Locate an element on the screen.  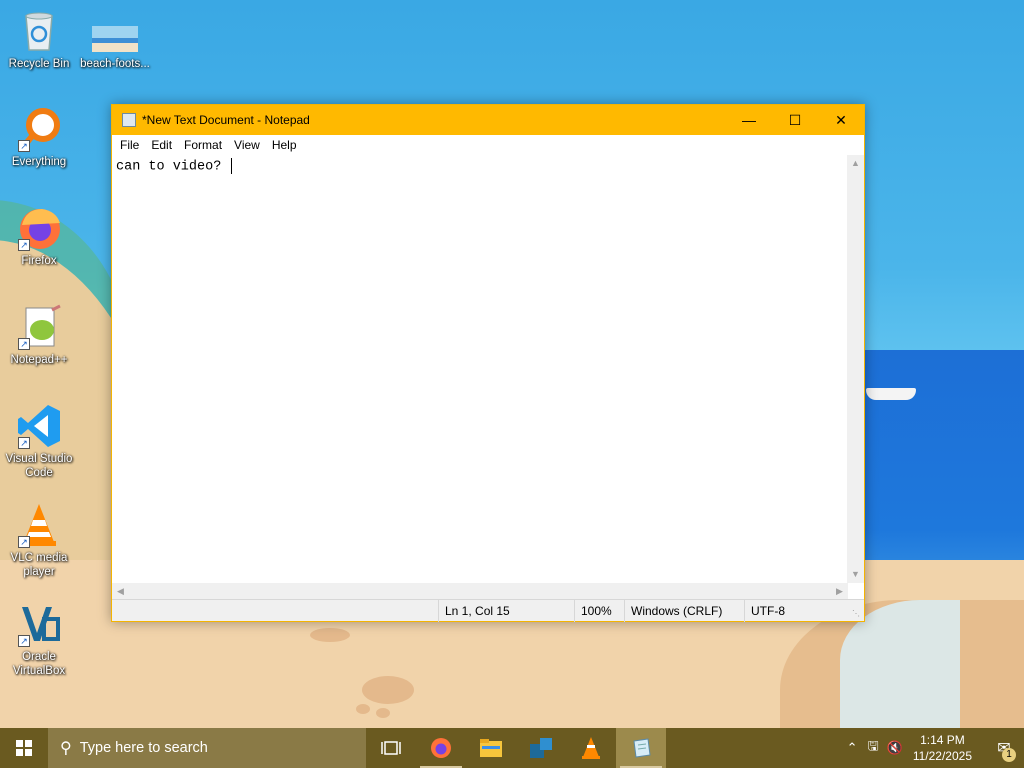
desktop-icon-label: Notepad++ is located at coordinates (39, 360).